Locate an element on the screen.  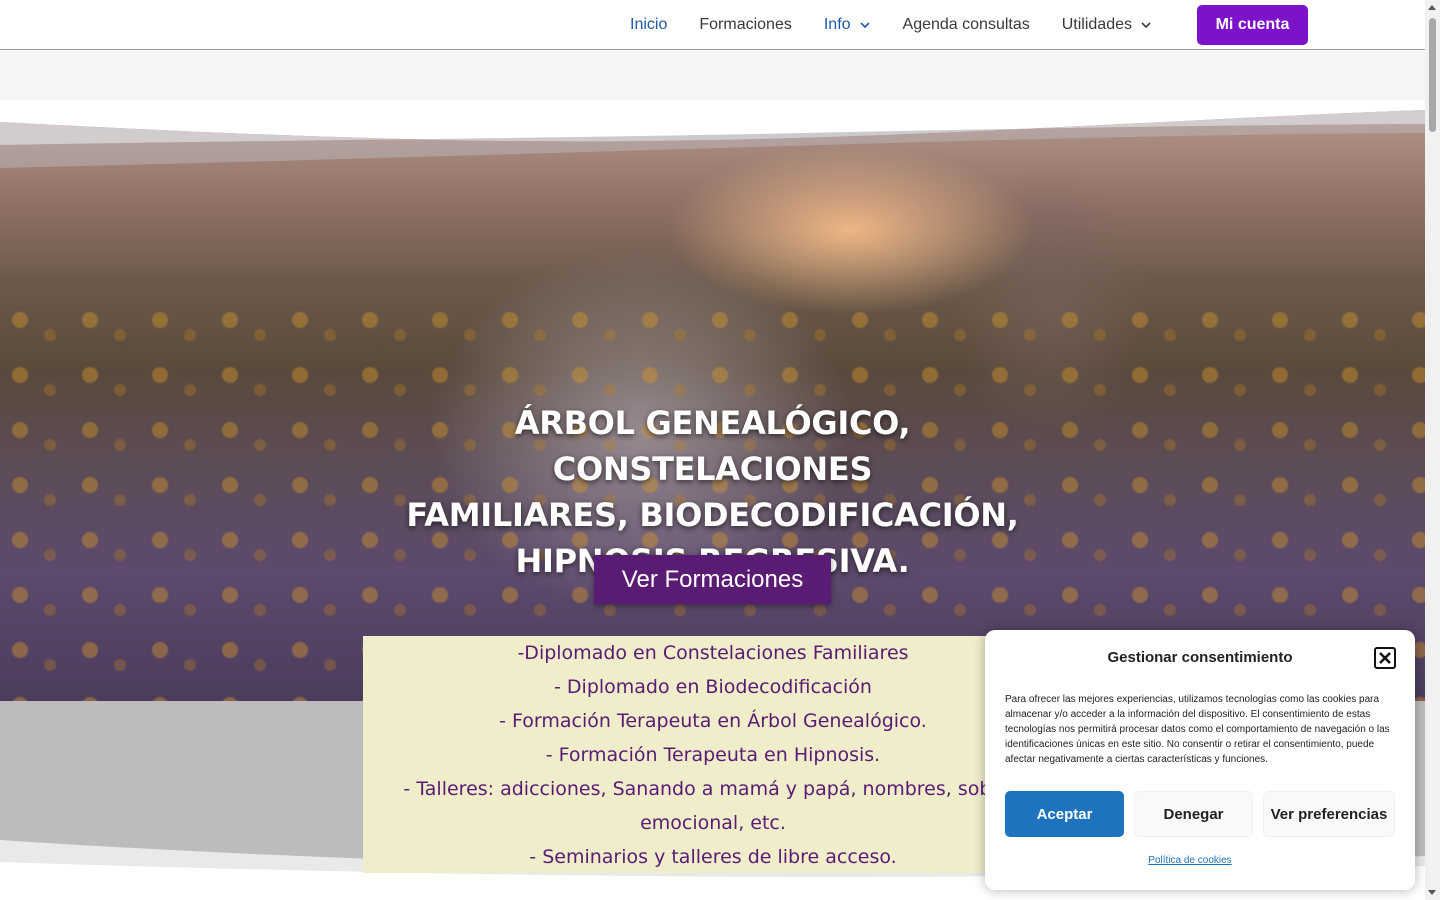
nav-item-formaciones: Formaciones is located at coordinates (745, 24).